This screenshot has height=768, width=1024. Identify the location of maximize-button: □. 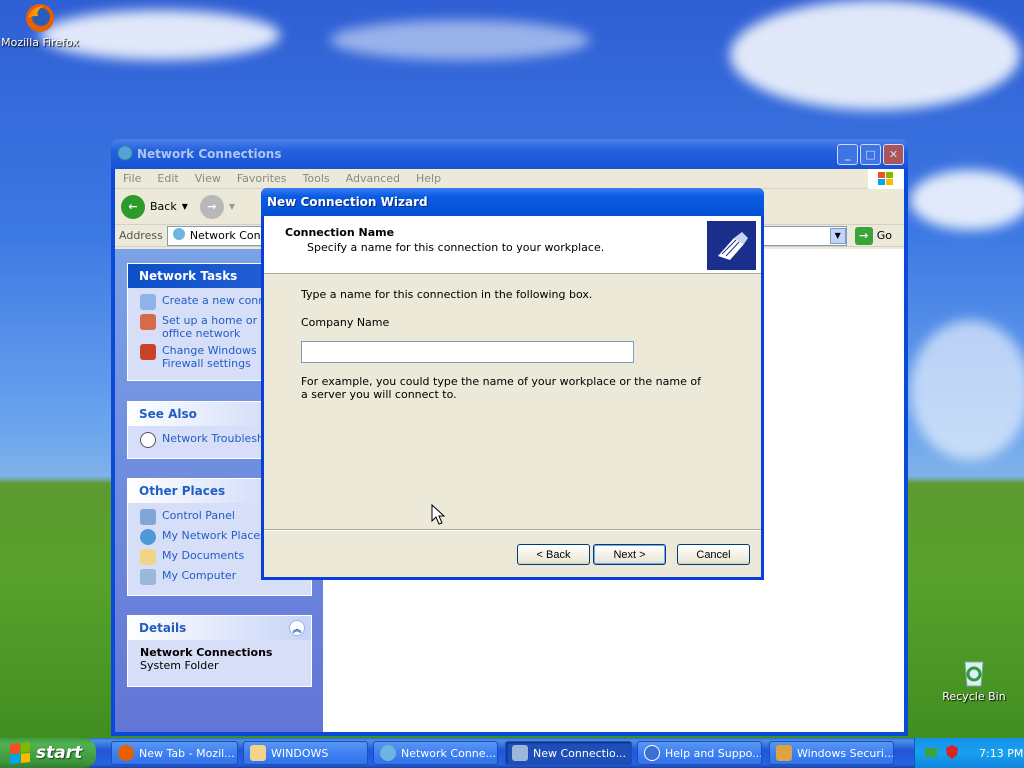
(870, 154).